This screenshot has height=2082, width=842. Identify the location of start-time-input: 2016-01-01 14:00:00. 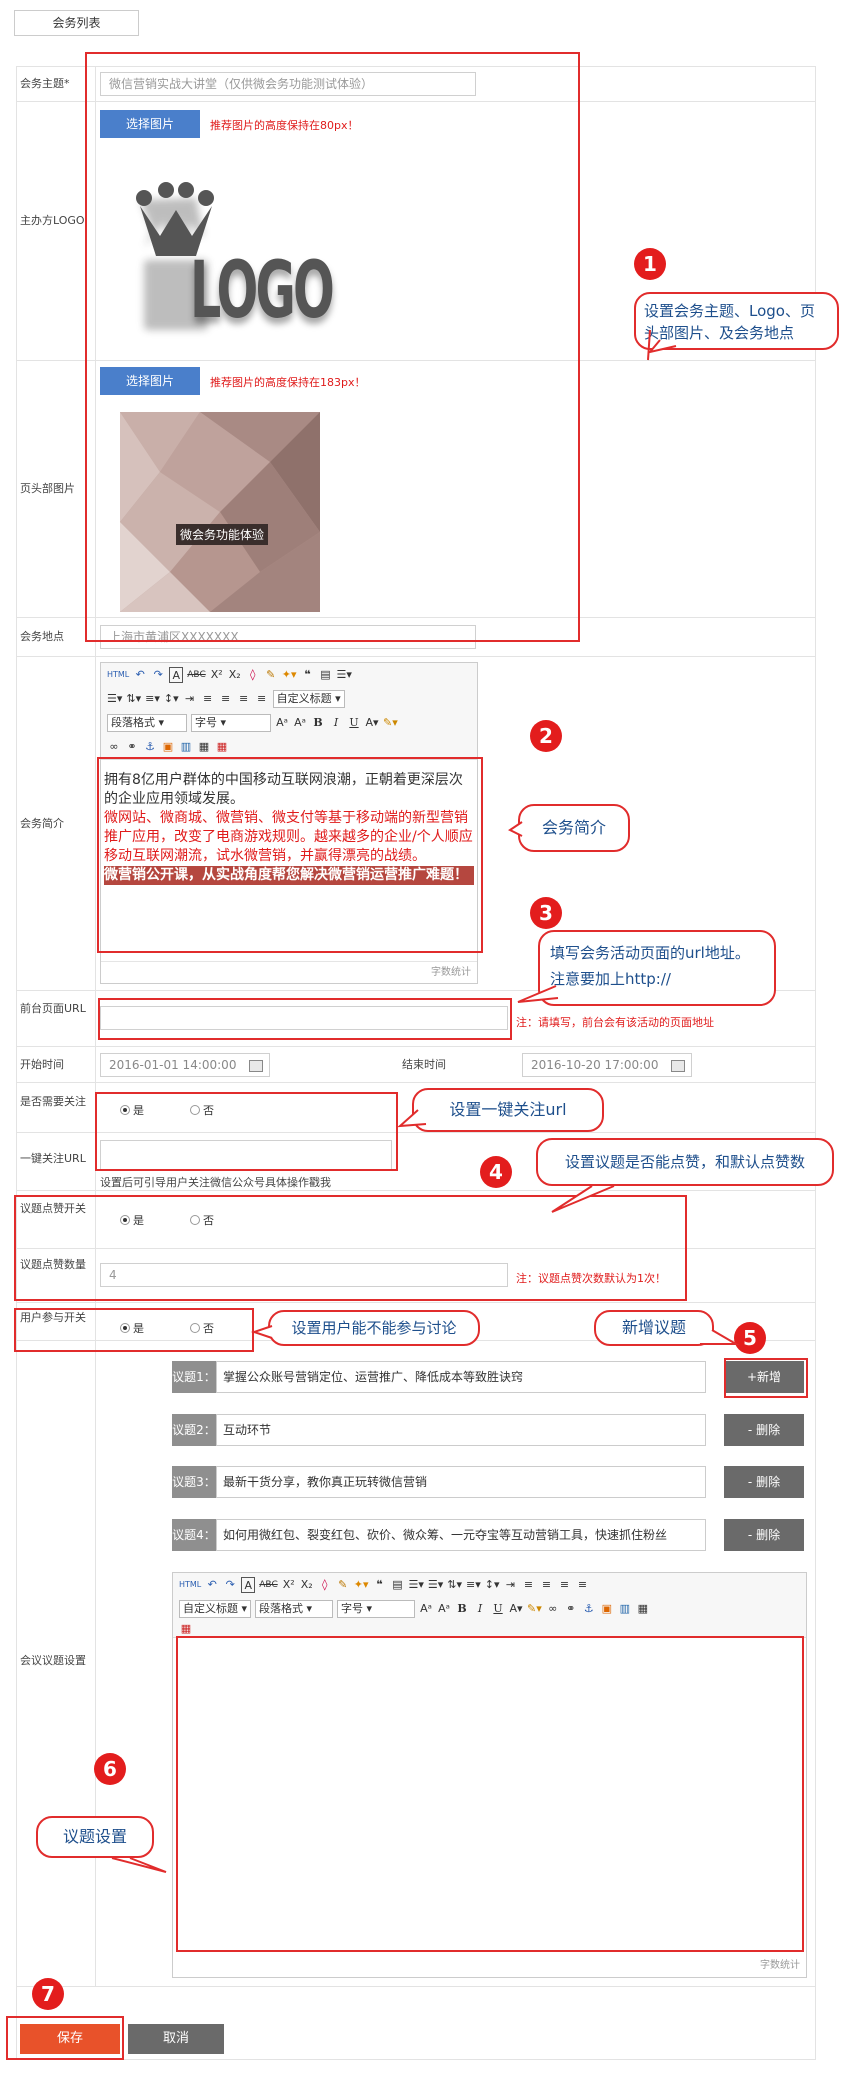
(185, 1065).